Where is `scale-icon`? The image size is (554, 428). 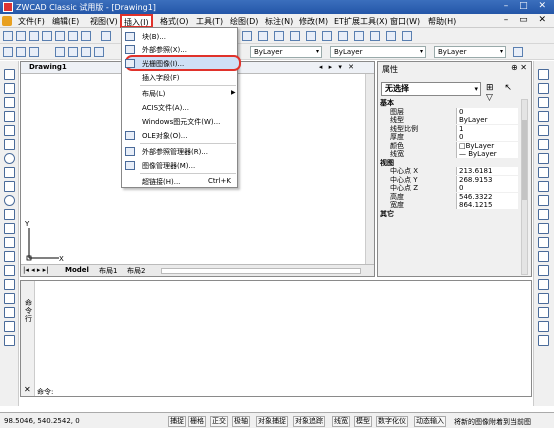
scale-icon is located at coordinates (543, 172).